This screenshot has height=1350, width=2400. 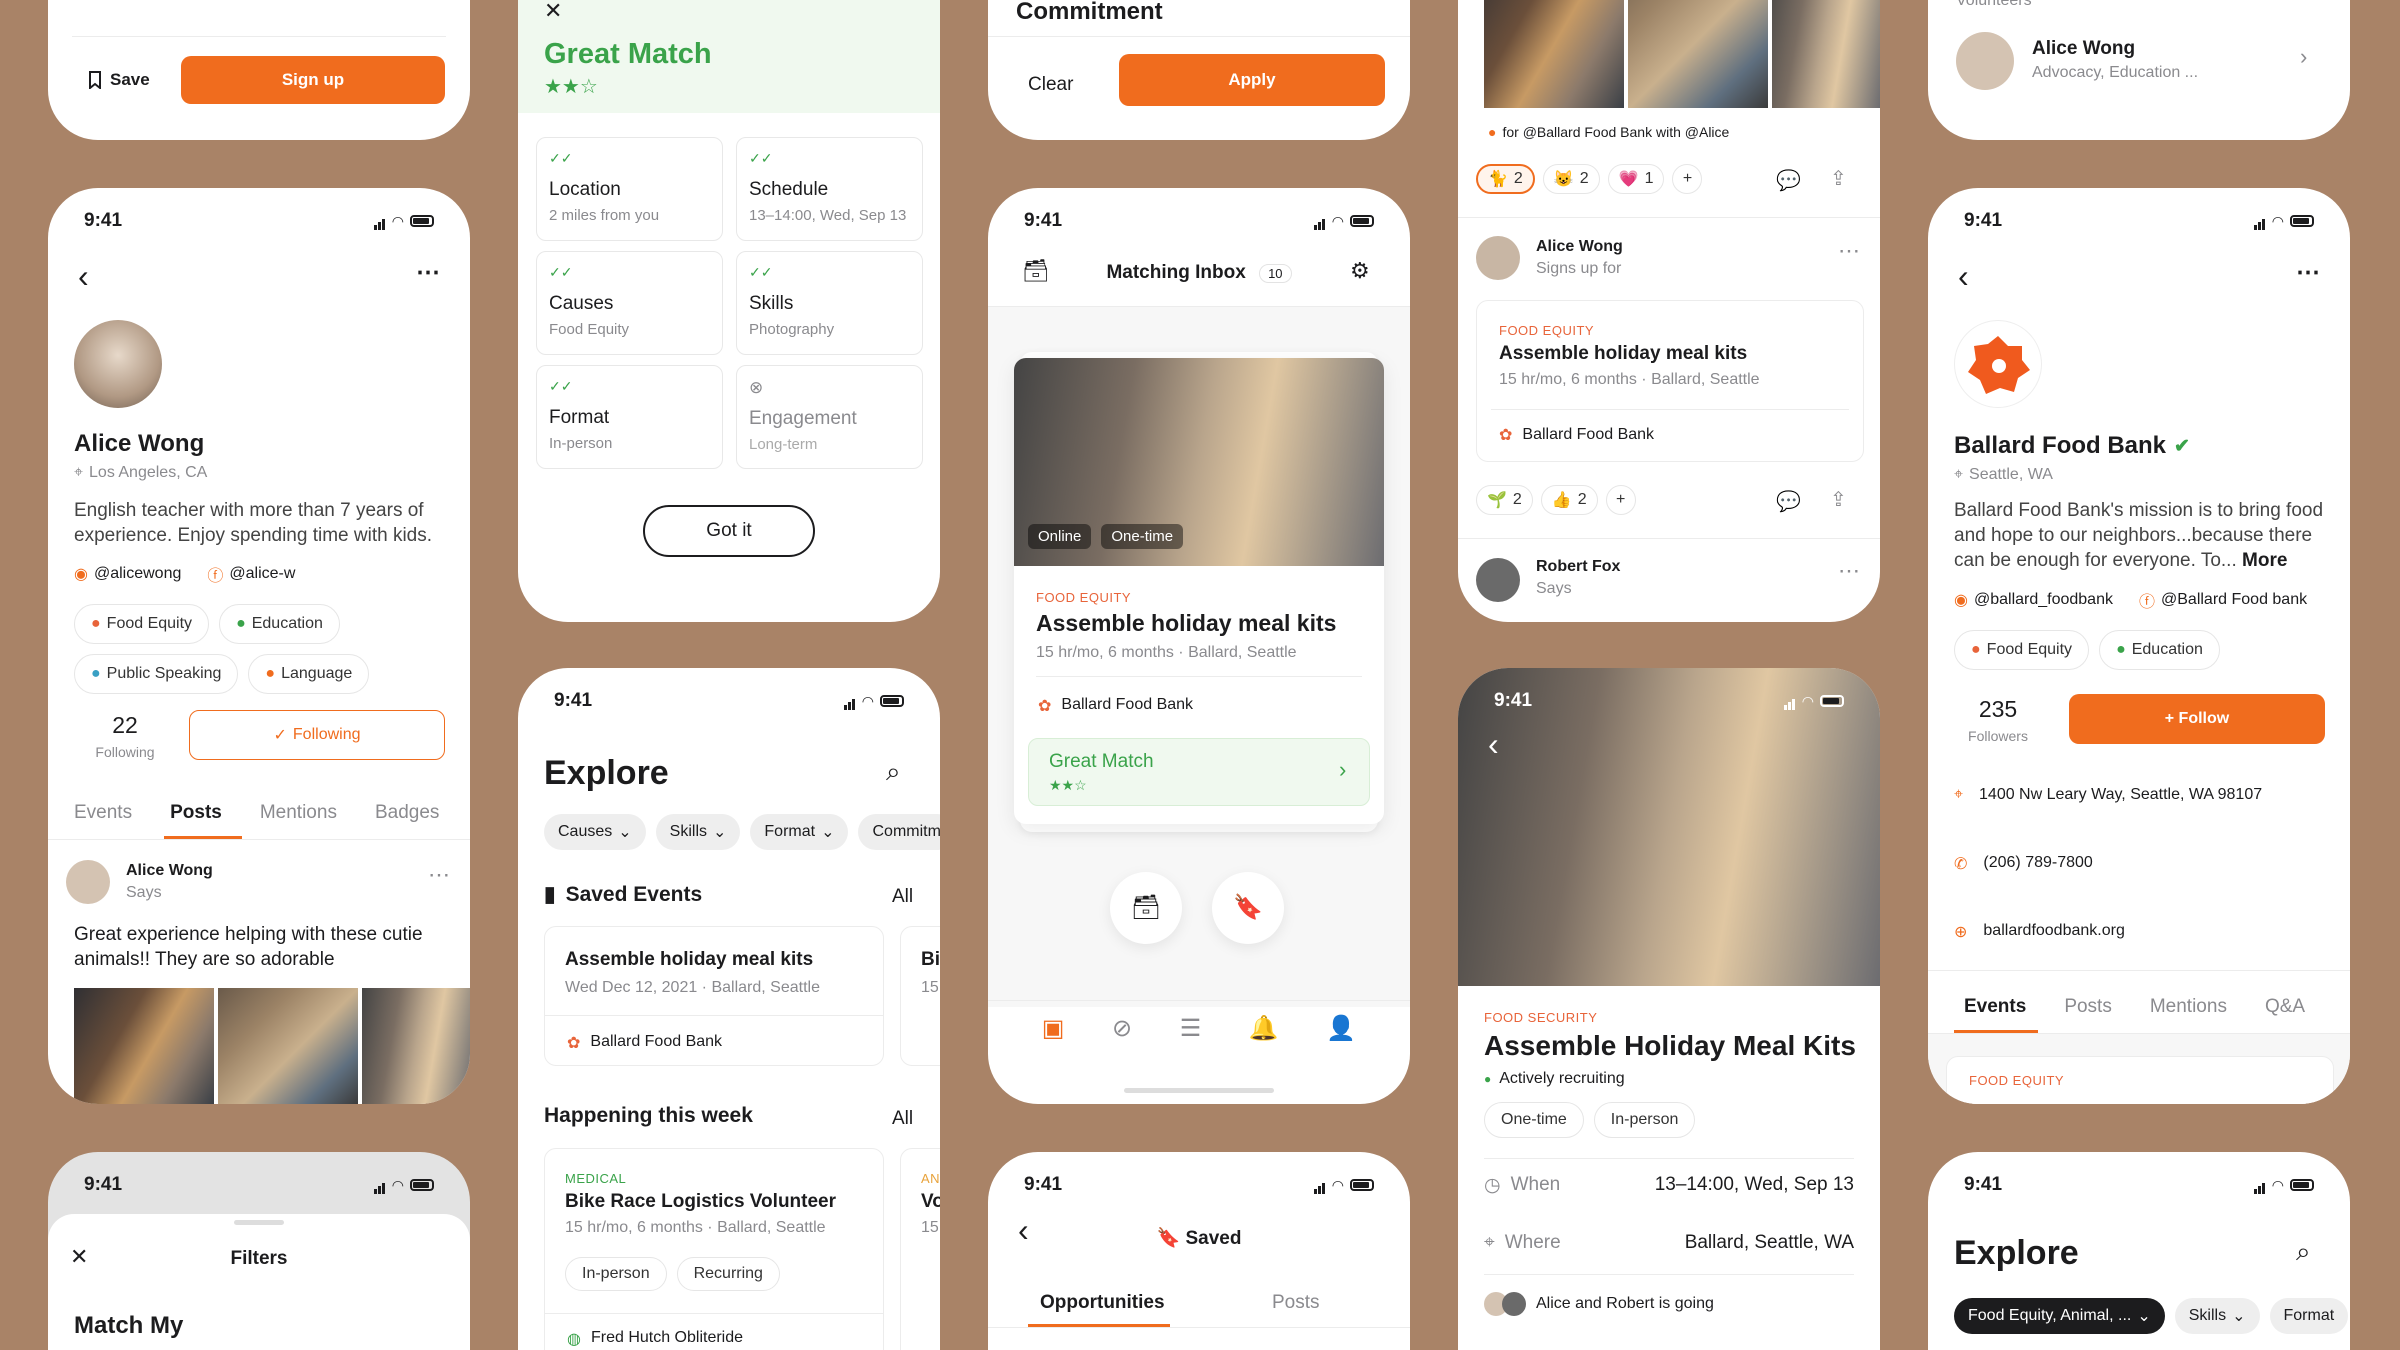 What do you see at coordinates (1505, 179) in the screenshot?
I see `reaction-cat: 🐈 2` at bounding box center [1505, 179].